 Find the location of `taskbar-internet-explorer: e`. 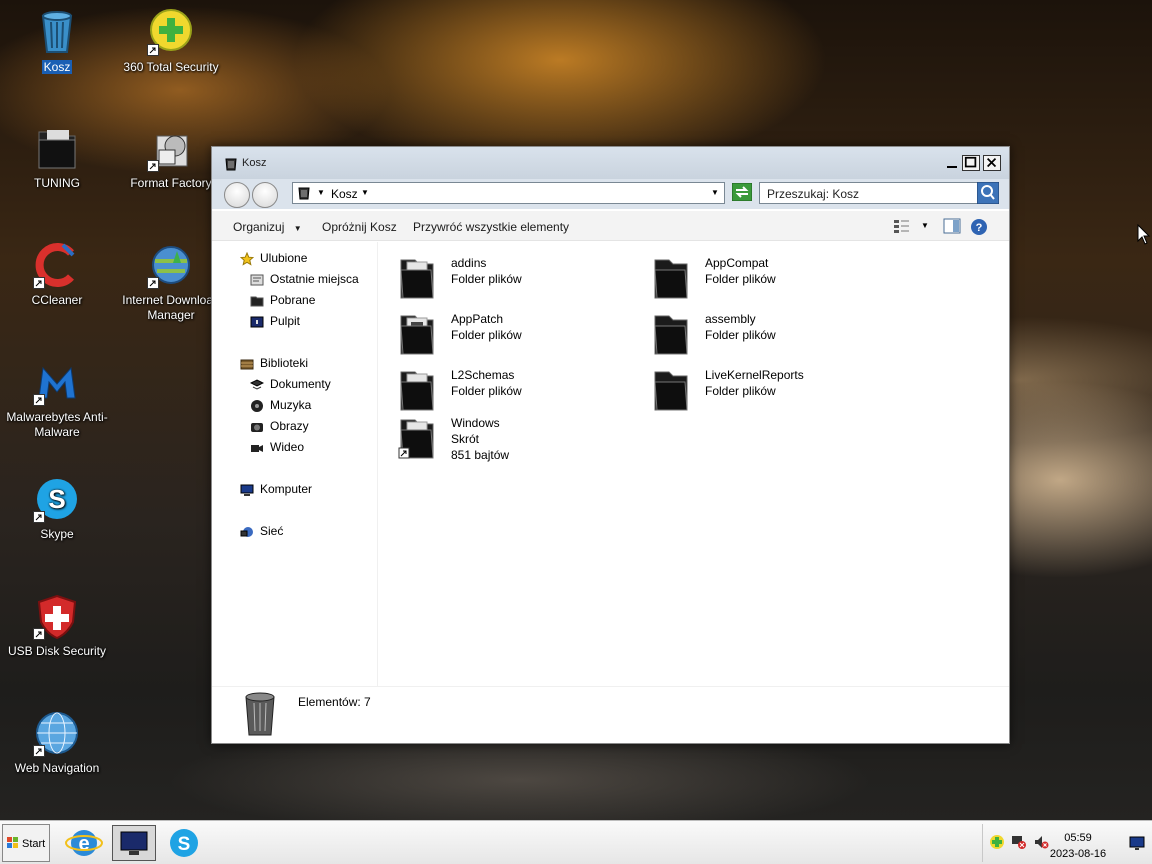

taskbar-internet-explorer: e is located at coordinates (84, 843).